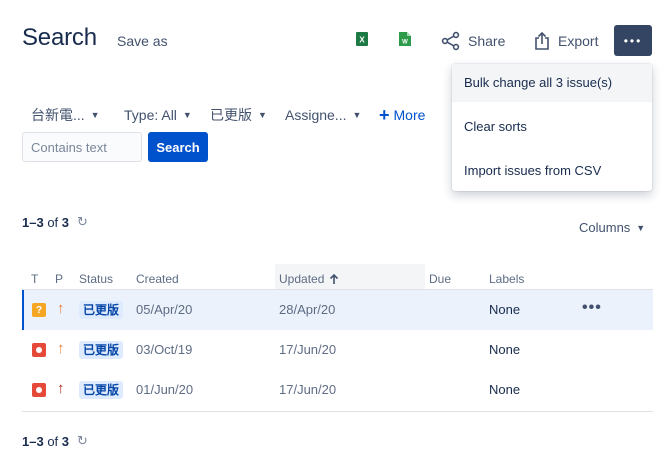 This screenshot has height=472, width=670. What do you see at coordinates (59, 37) in the screenshot?
I see `page-title: Search` at bounding box center [59, 37].